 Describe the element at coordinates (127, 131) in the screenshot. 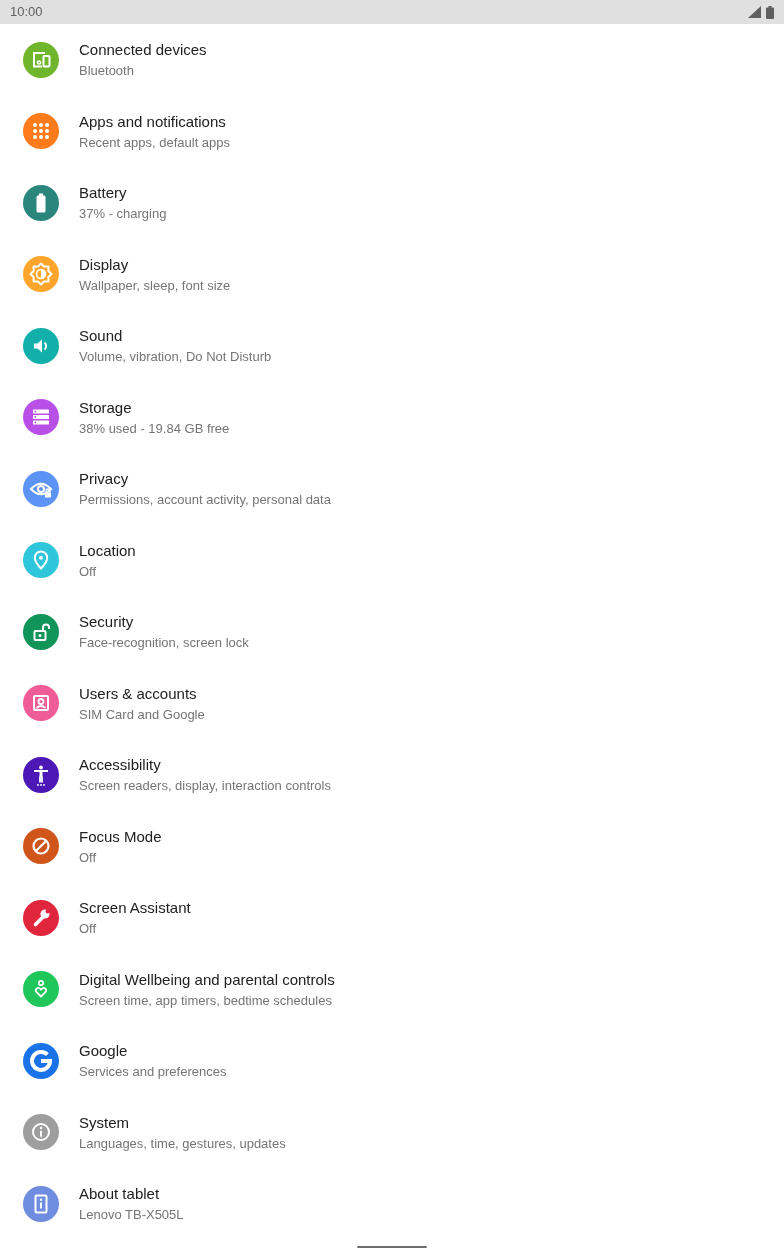

I see `settings-item: Apps and notifications Recent apps, default apps` at that location.